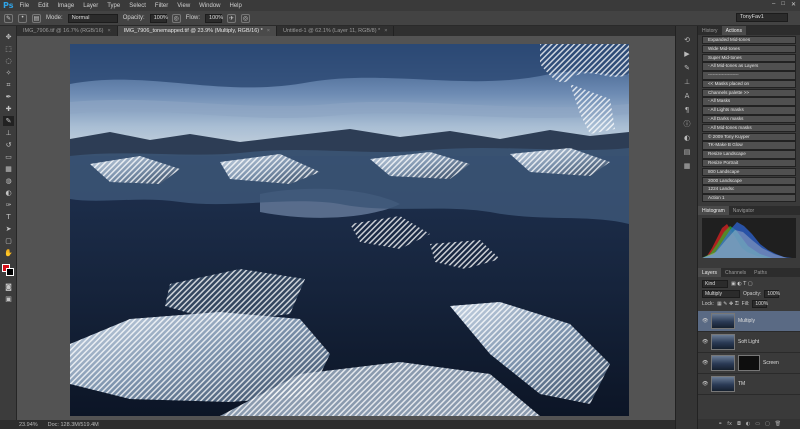  Describe the element at coordinates (176, 18) in the screenshot. I see `pressure-opacity-icon: ◎` at that location.